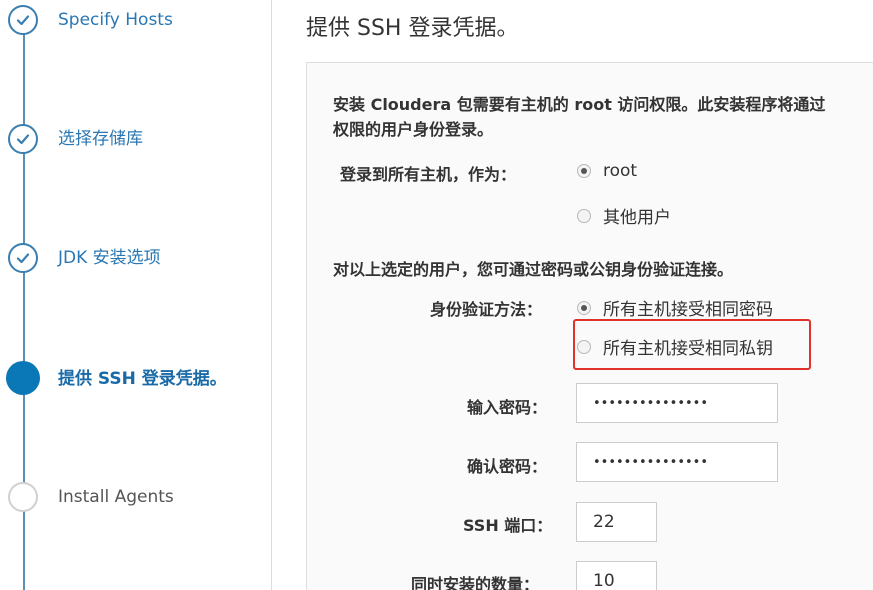  I want to click on radio-login-other-user: 其他用户, so click(624, 215).